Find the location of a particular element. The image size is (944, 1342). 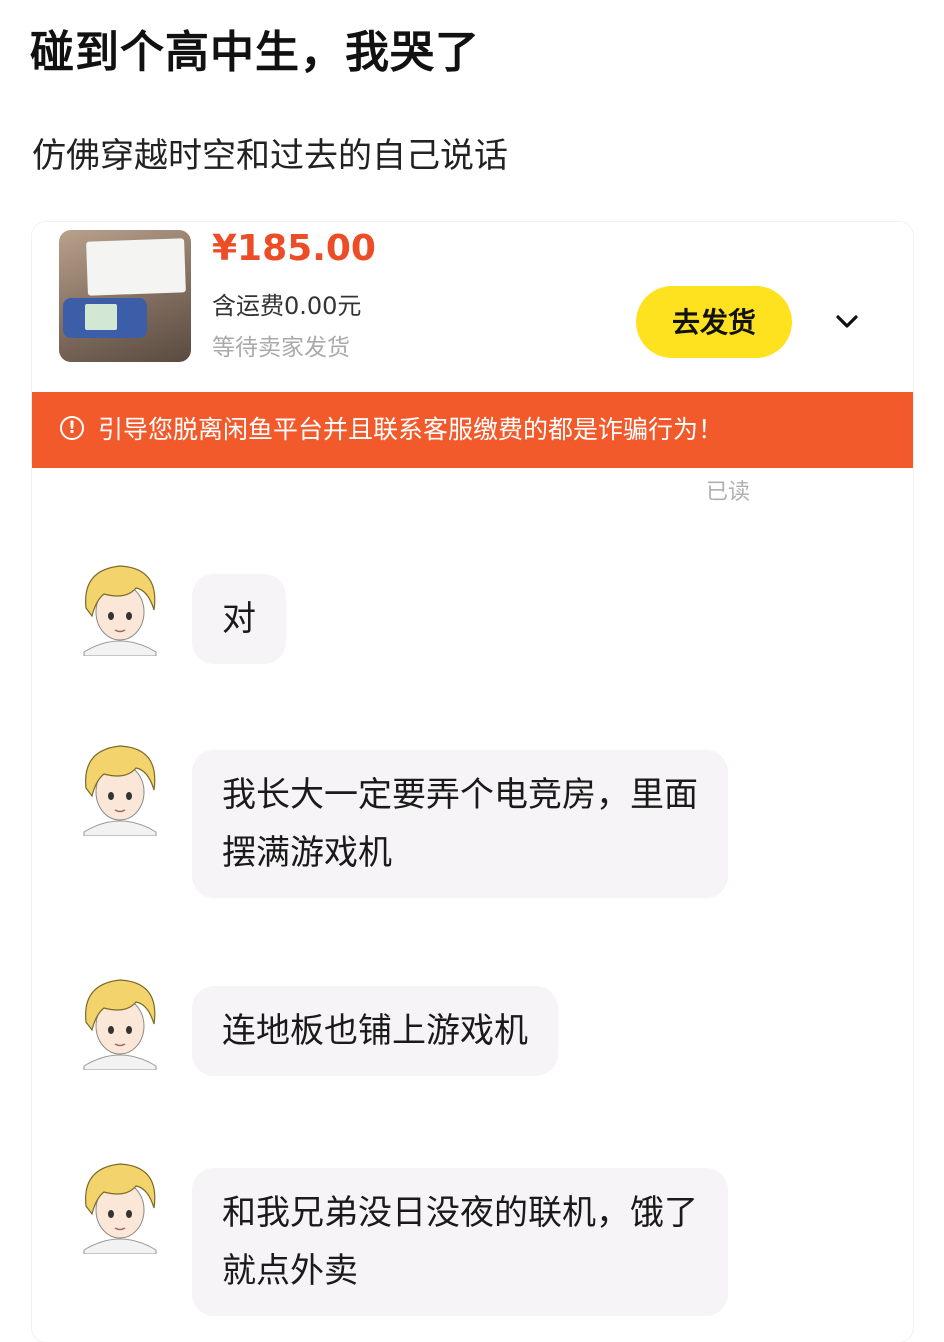

thumb-packaging is located at coordinates (136, 267).